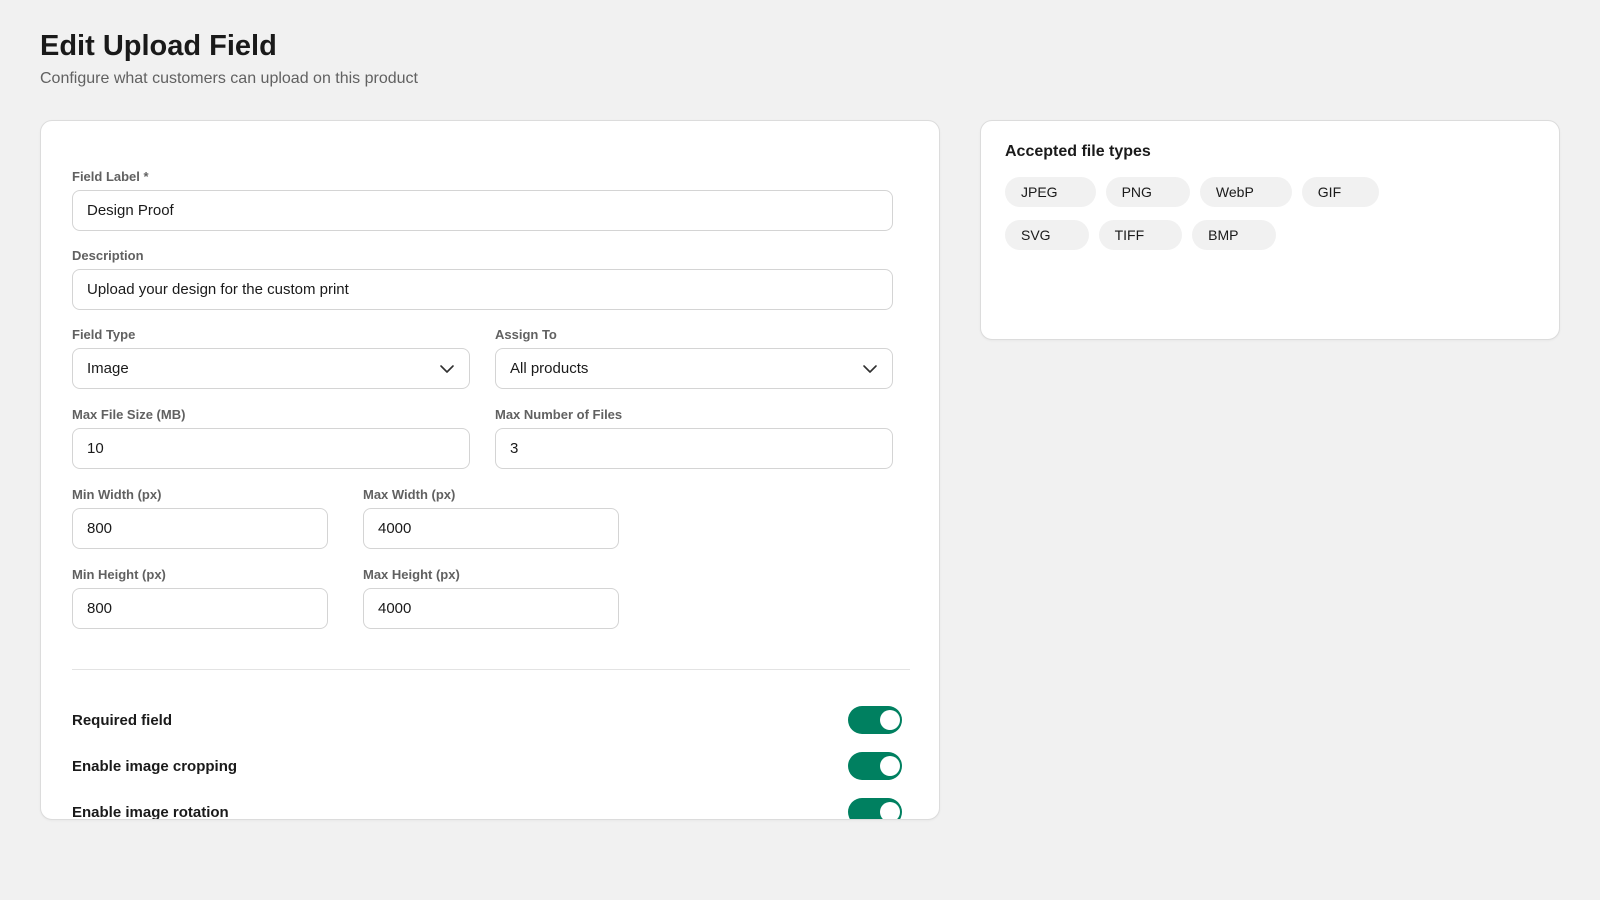 The height and width of the screenshot is (900, 1600). I want to click on field-label-label: Field Label *, so click(110, 176).